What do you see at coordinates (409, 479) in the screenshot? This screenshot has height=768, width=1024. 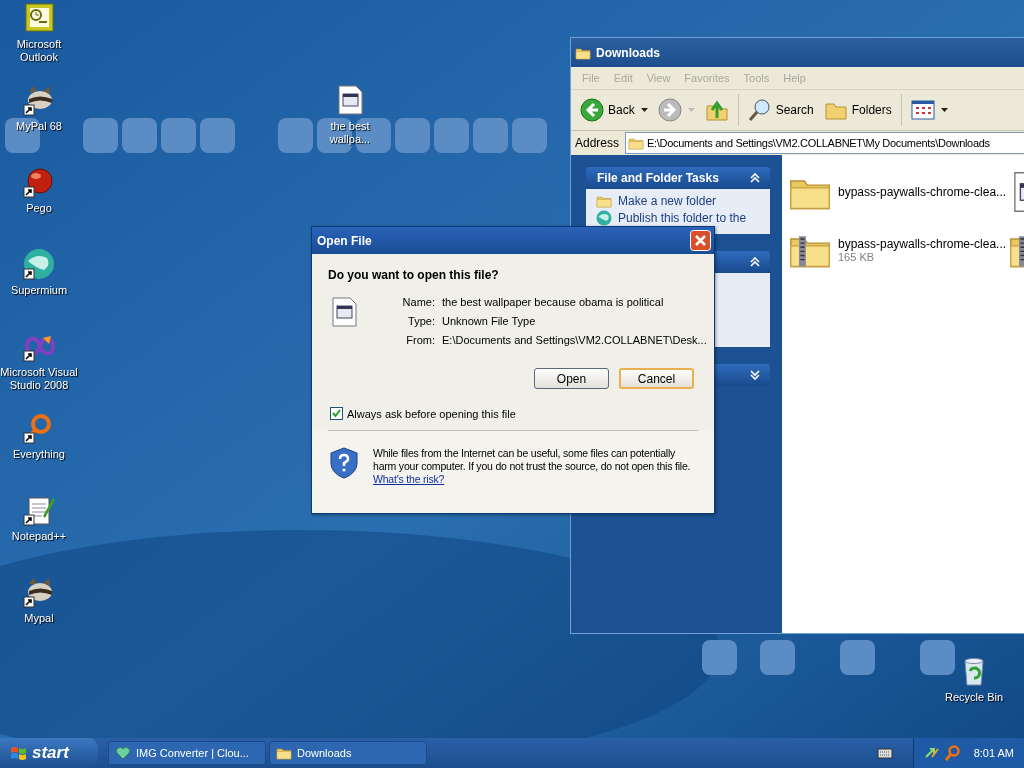 I see `risk-link: What's the risk?` at bounding box center [409, 479].